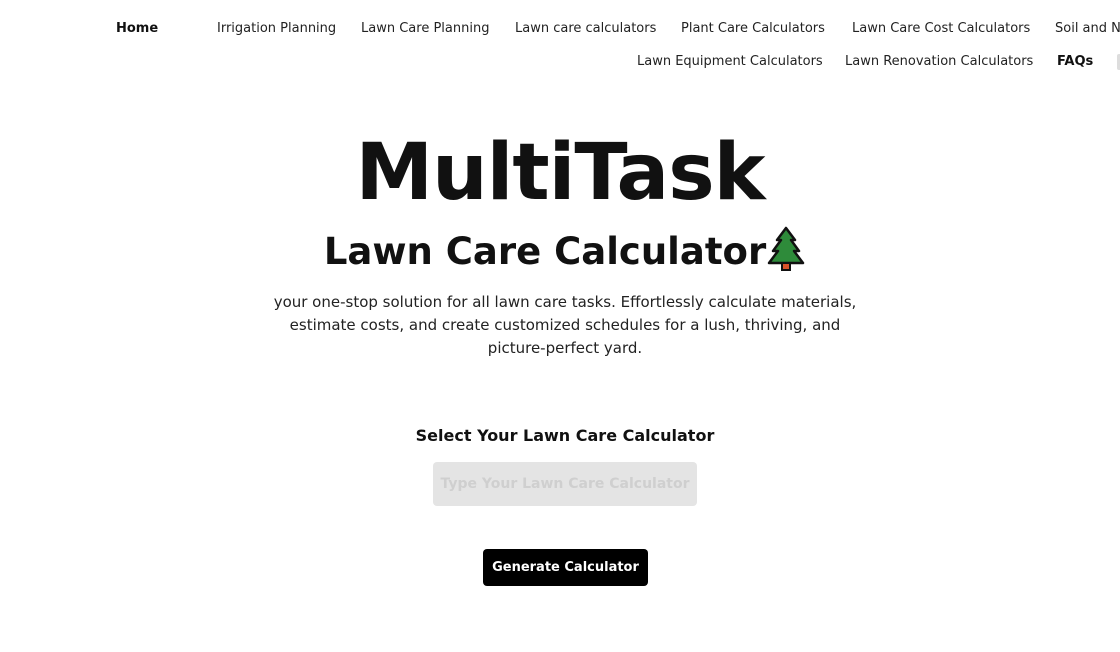 The height and width of the screenshot is (652, 1120). I want to click on nav-lawn-equipment-calculators: Lawn Equipment Calculators, so click(730, 61).